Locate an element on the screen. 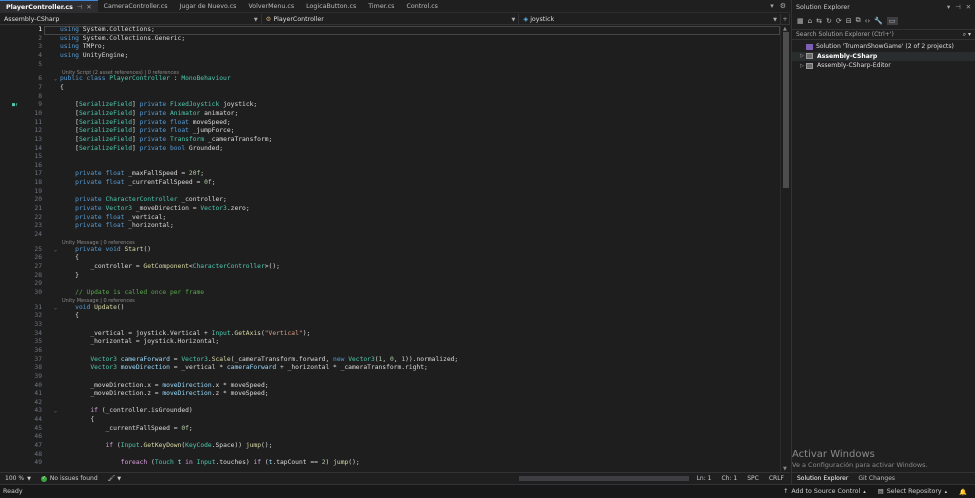 The width and height of the screenshot is (975, 498). issues-indicator: ✓ No issues found is located at coordinates (69, 478).